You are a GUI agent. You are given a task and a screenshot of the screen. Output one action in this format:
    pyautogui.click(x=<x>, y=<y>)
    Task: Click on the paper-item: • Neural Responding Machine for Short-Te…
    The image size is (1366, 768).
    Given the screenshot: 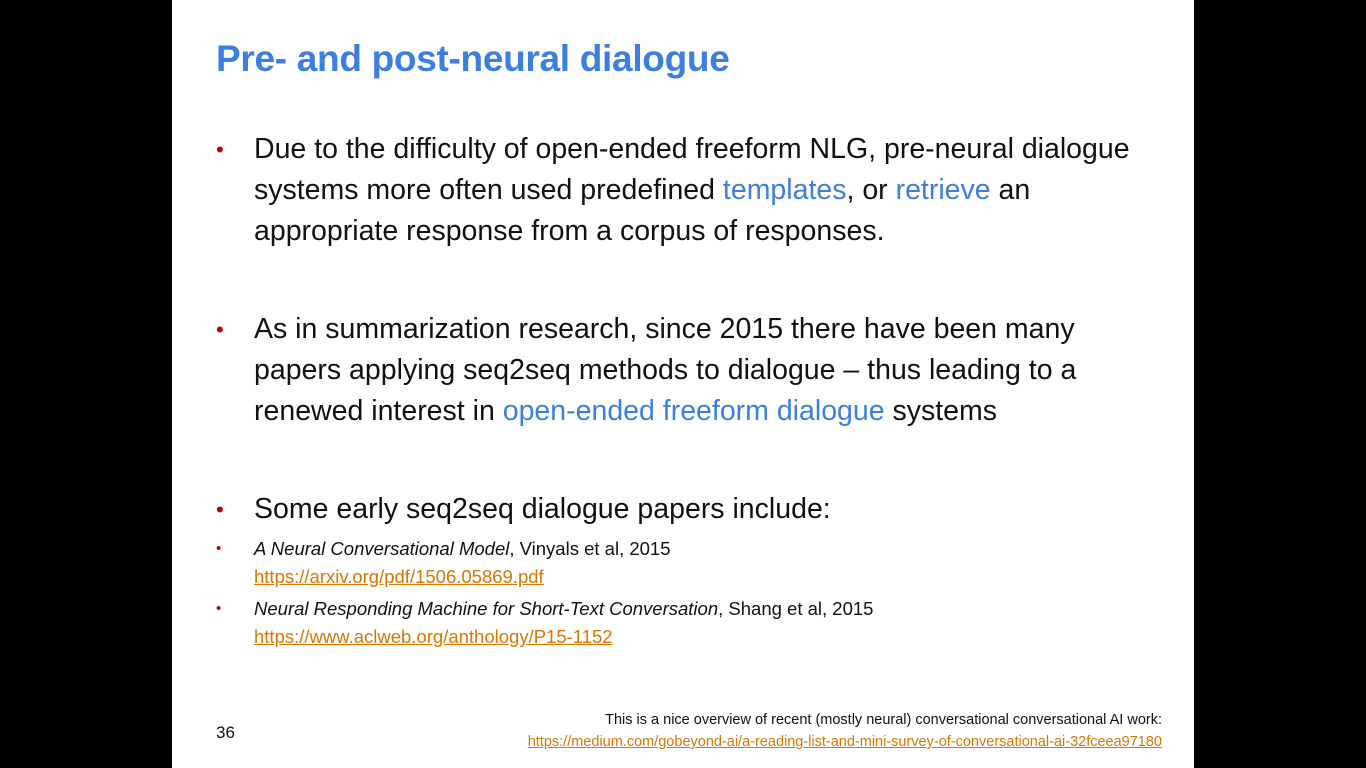 What is the action you would take?
    pyautogui.click(x=685, y=623)
    